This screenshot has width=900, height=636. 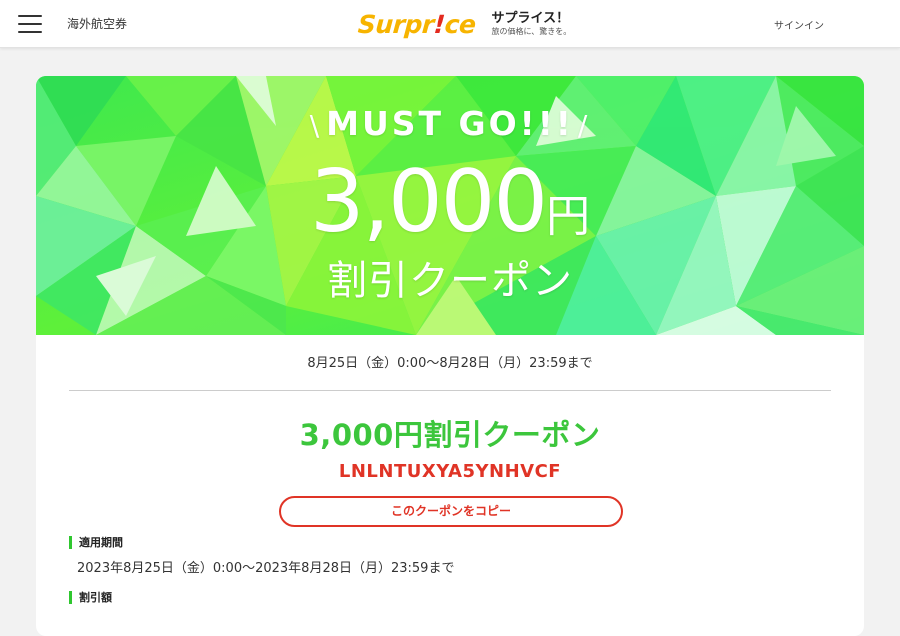 I want to click on site-logo: Surpr!ce サプライス！ 旅の価格に、驚きを。, so click(x=464, y=24).